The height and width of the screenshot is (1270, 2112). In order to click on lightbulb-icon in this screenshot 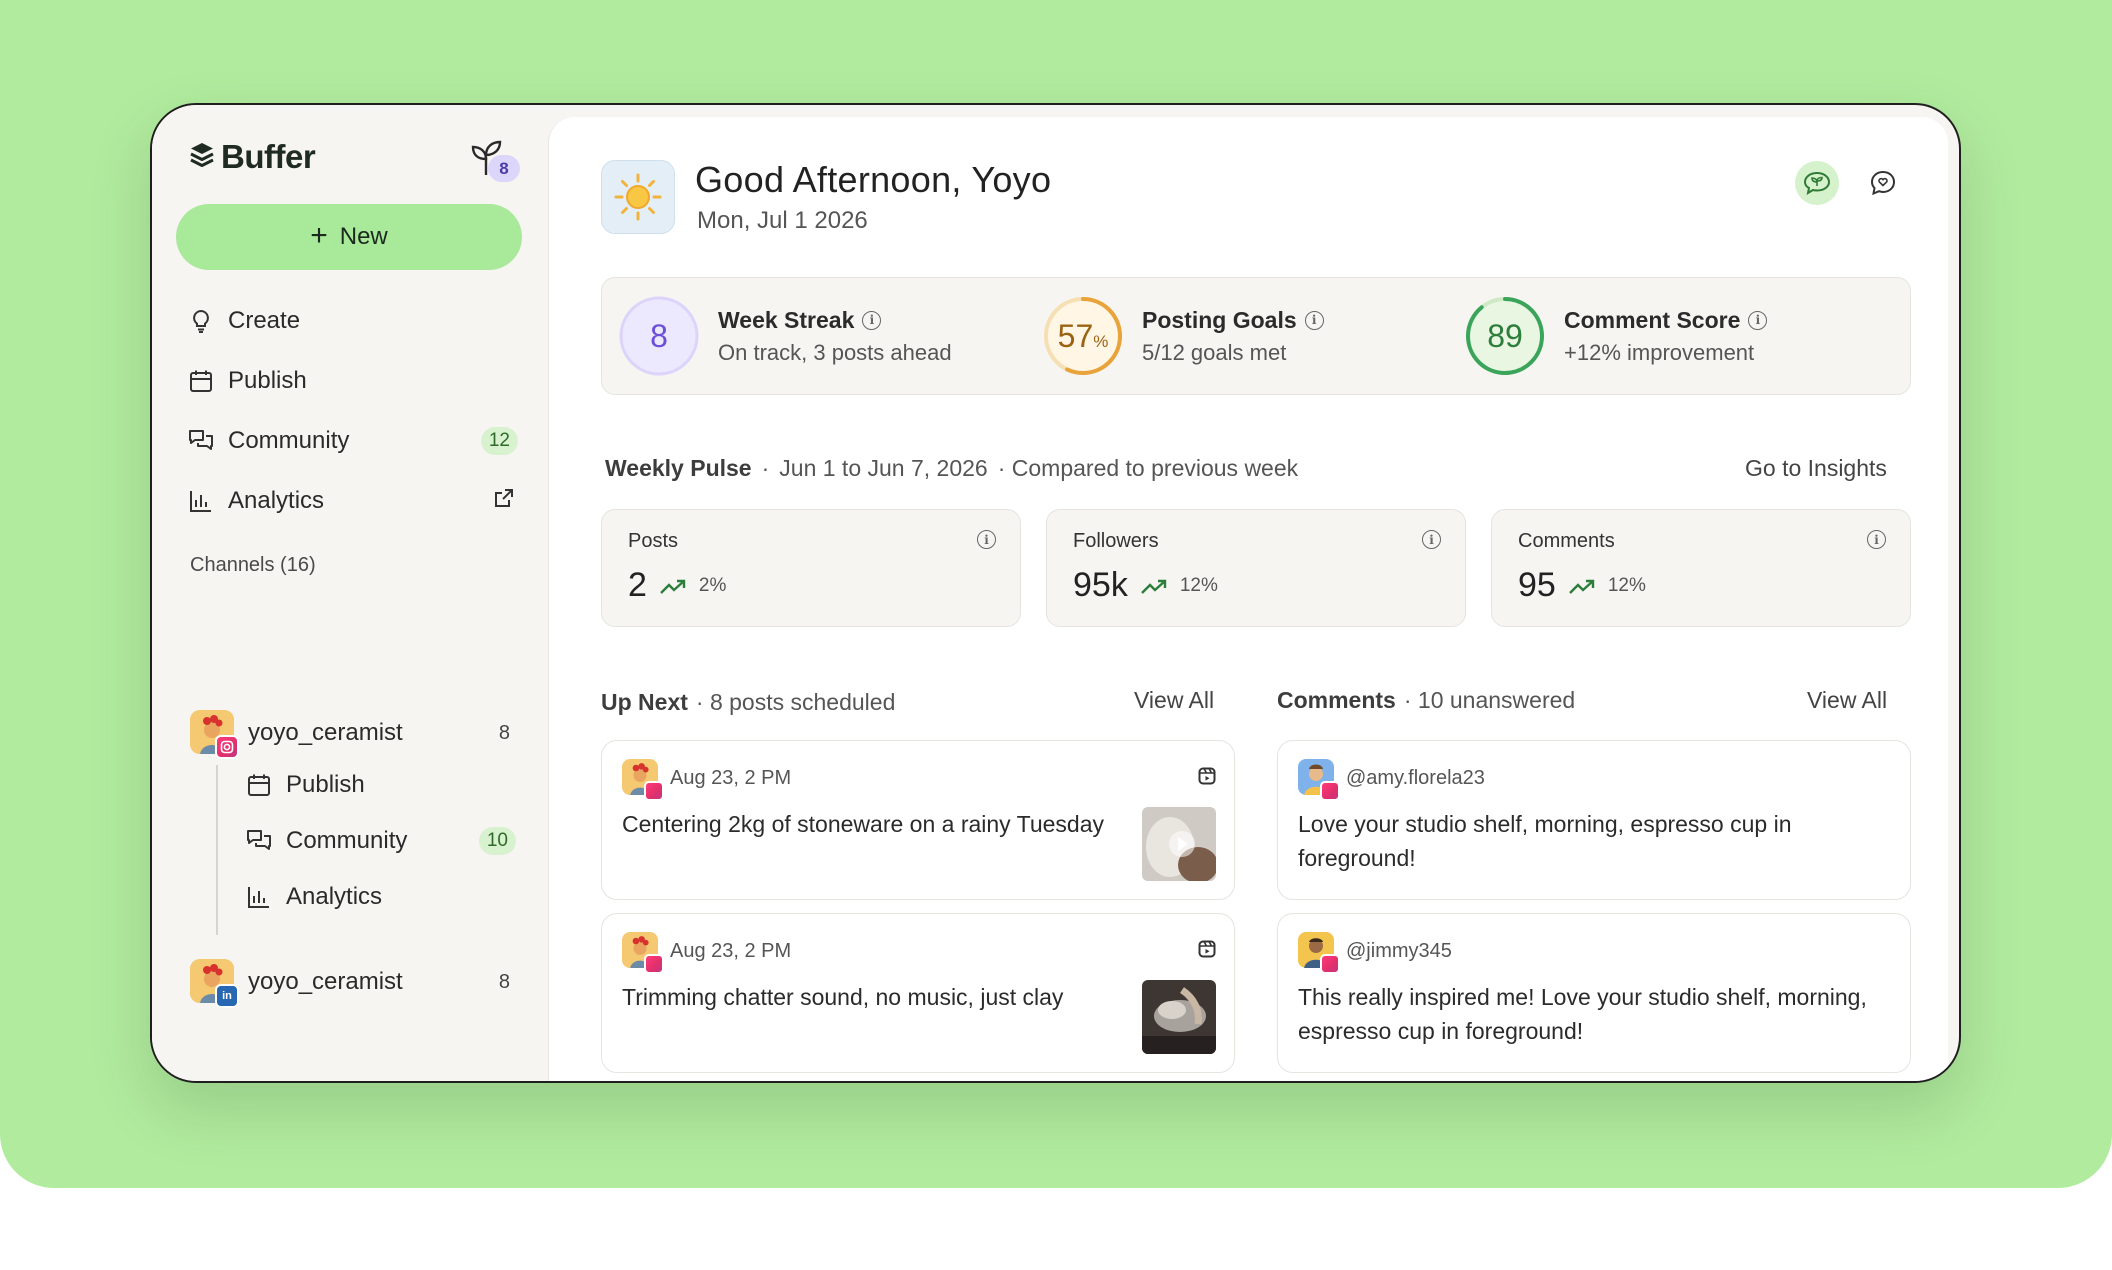, I will do `click(201, 321)`.